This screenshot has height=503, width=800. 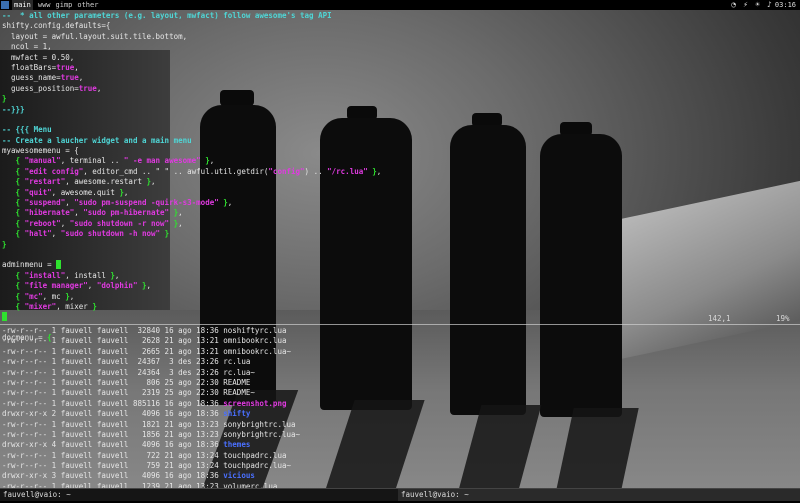 What do you see at coordinates (257, 351) in the screenshot?
I see `file-name: omnibookrc.lua~` at bounding box center [257, 351].